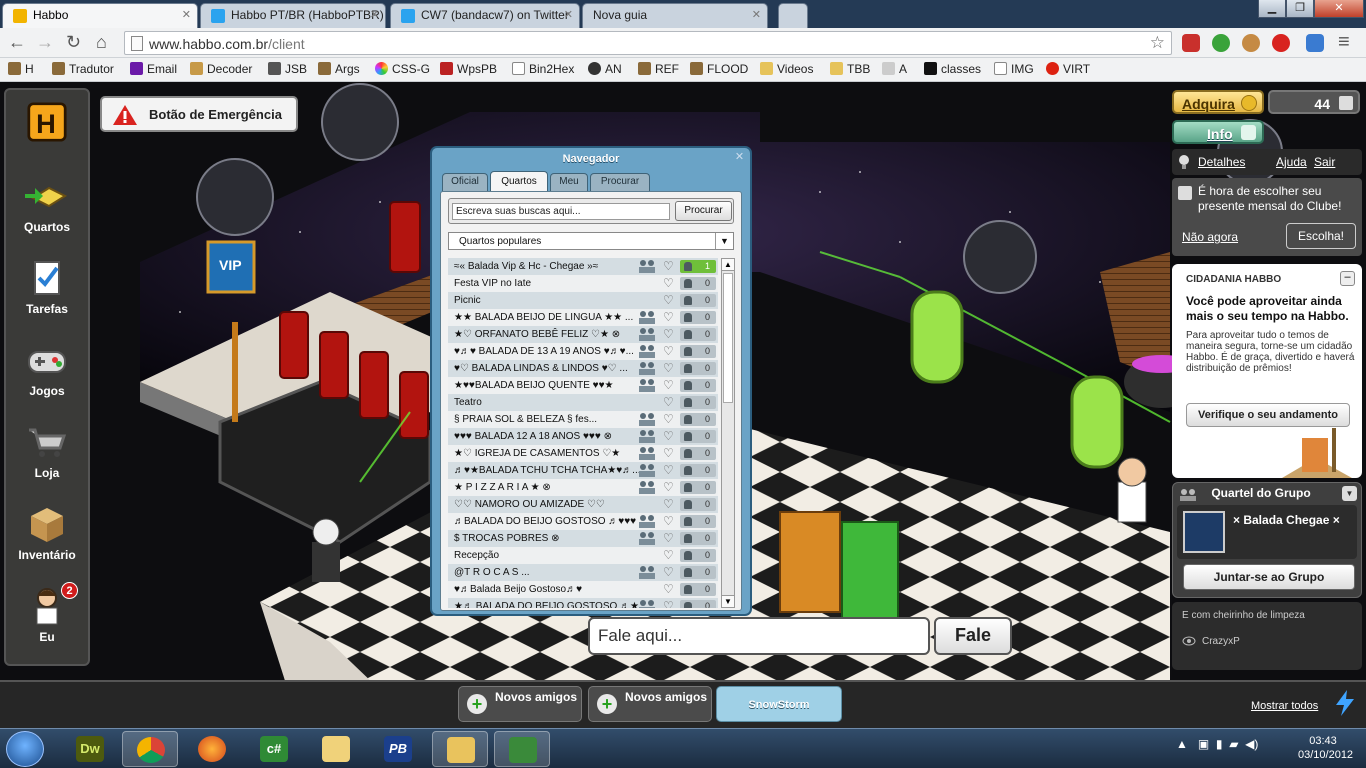 The width and height of the screenshot is (1366, 768). I want to click on tab-twitter-cw7: CW7 (bandacw7) on Twitter ✕, so click(485, 15).